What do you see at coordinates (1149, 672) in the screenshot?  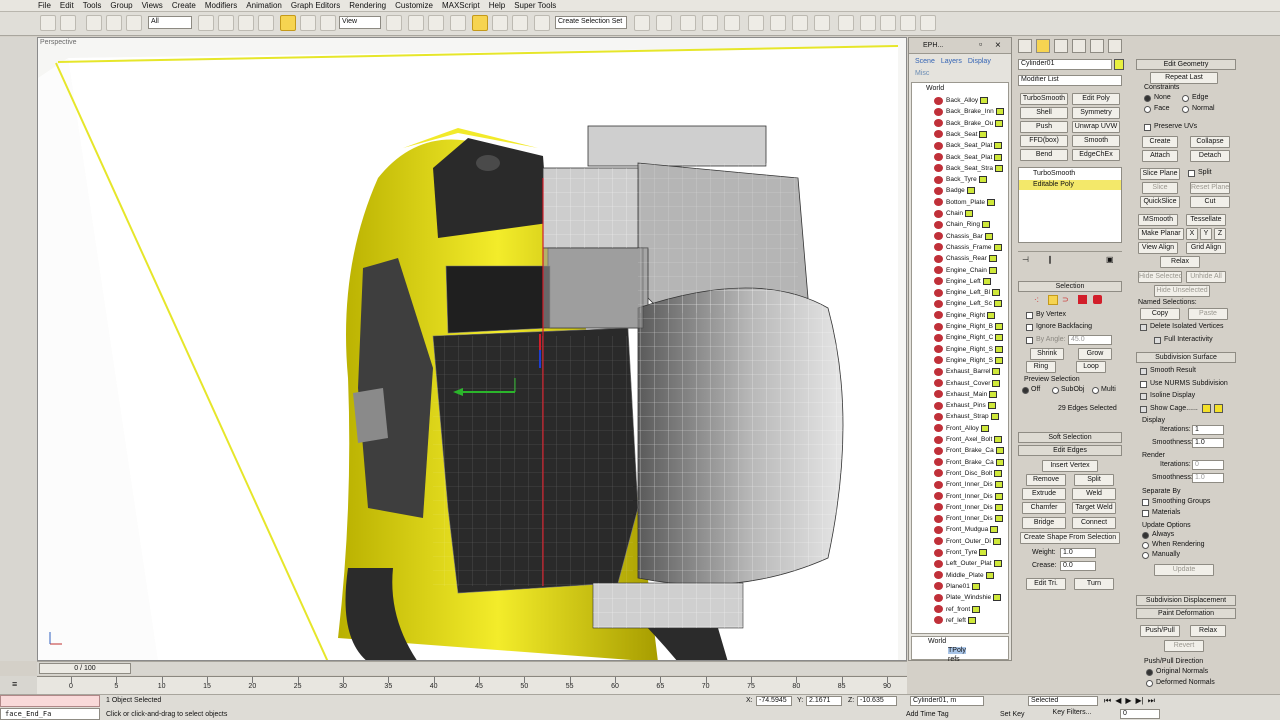 I see `original-normals-radio` at bounding box center [1149, 672].